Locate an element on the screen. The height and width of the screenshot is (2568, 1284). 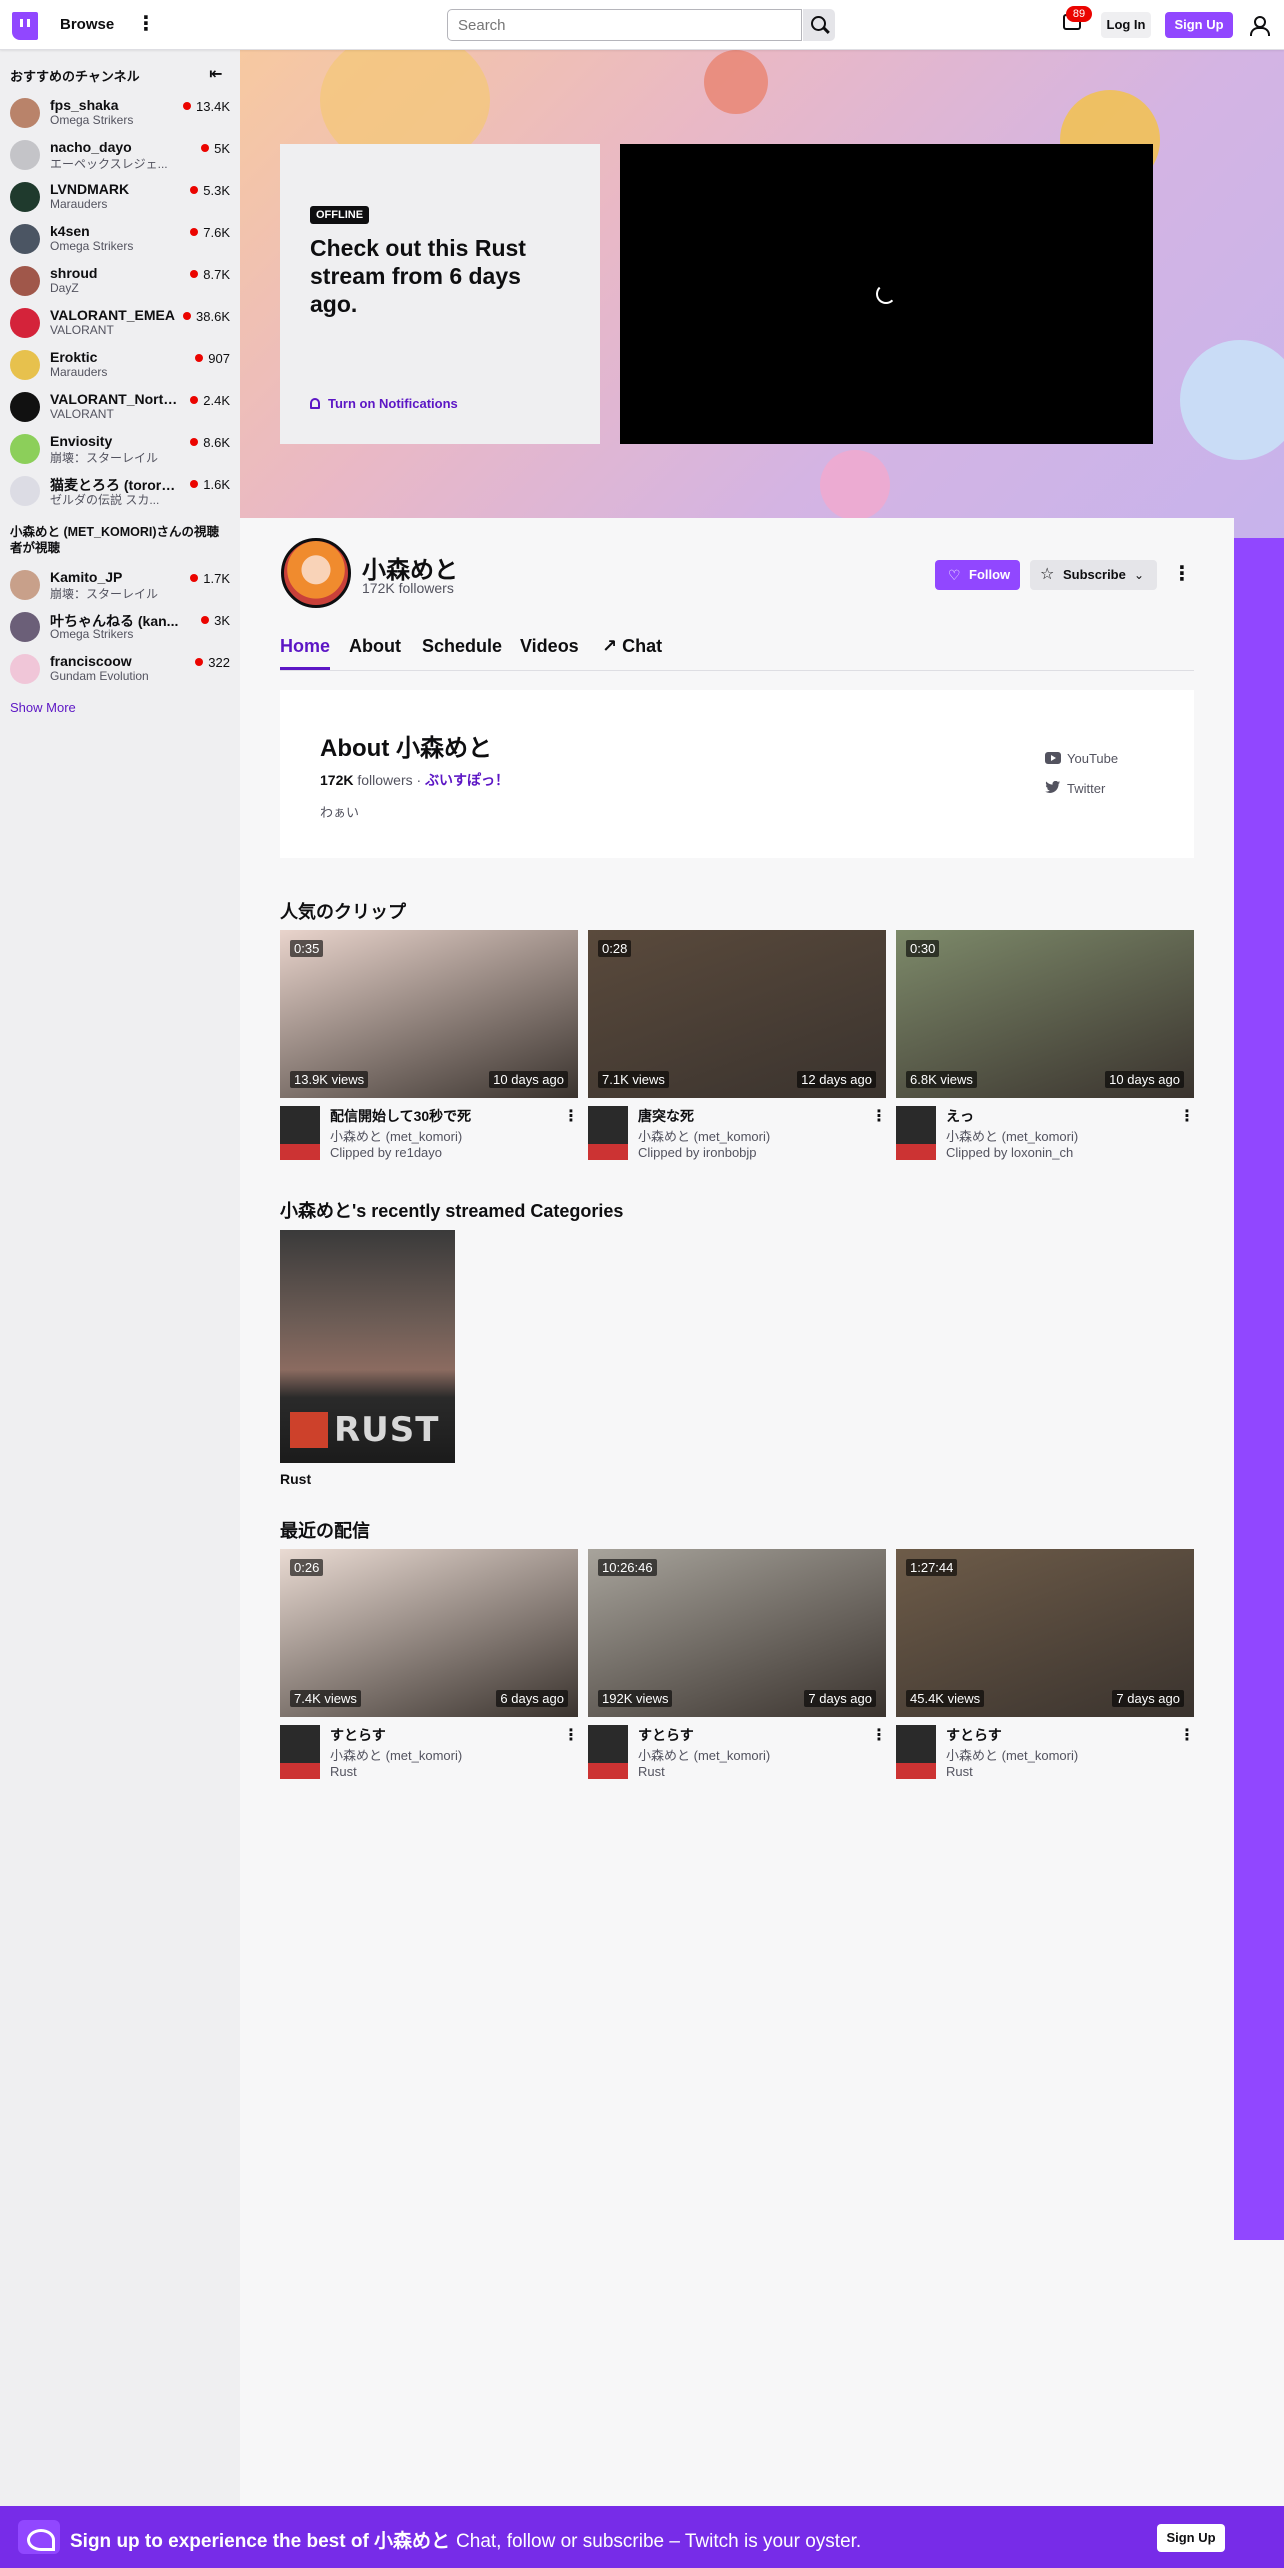
video-extra: Clipped by ironbobjp is located at coordinates (697, 1152).